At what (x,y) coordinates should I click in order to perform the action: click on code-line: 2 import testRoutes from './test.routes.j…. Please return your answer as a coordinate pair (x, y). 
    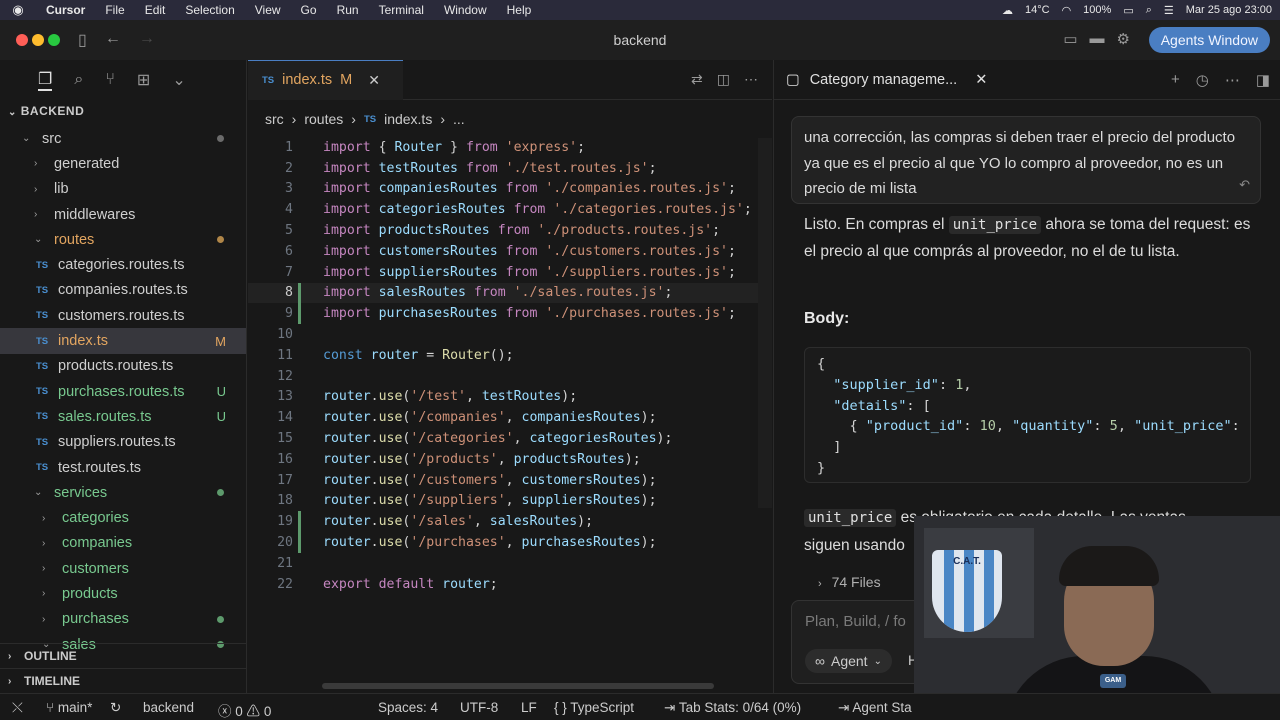
    Looking at the image, I should click on (510, 168).